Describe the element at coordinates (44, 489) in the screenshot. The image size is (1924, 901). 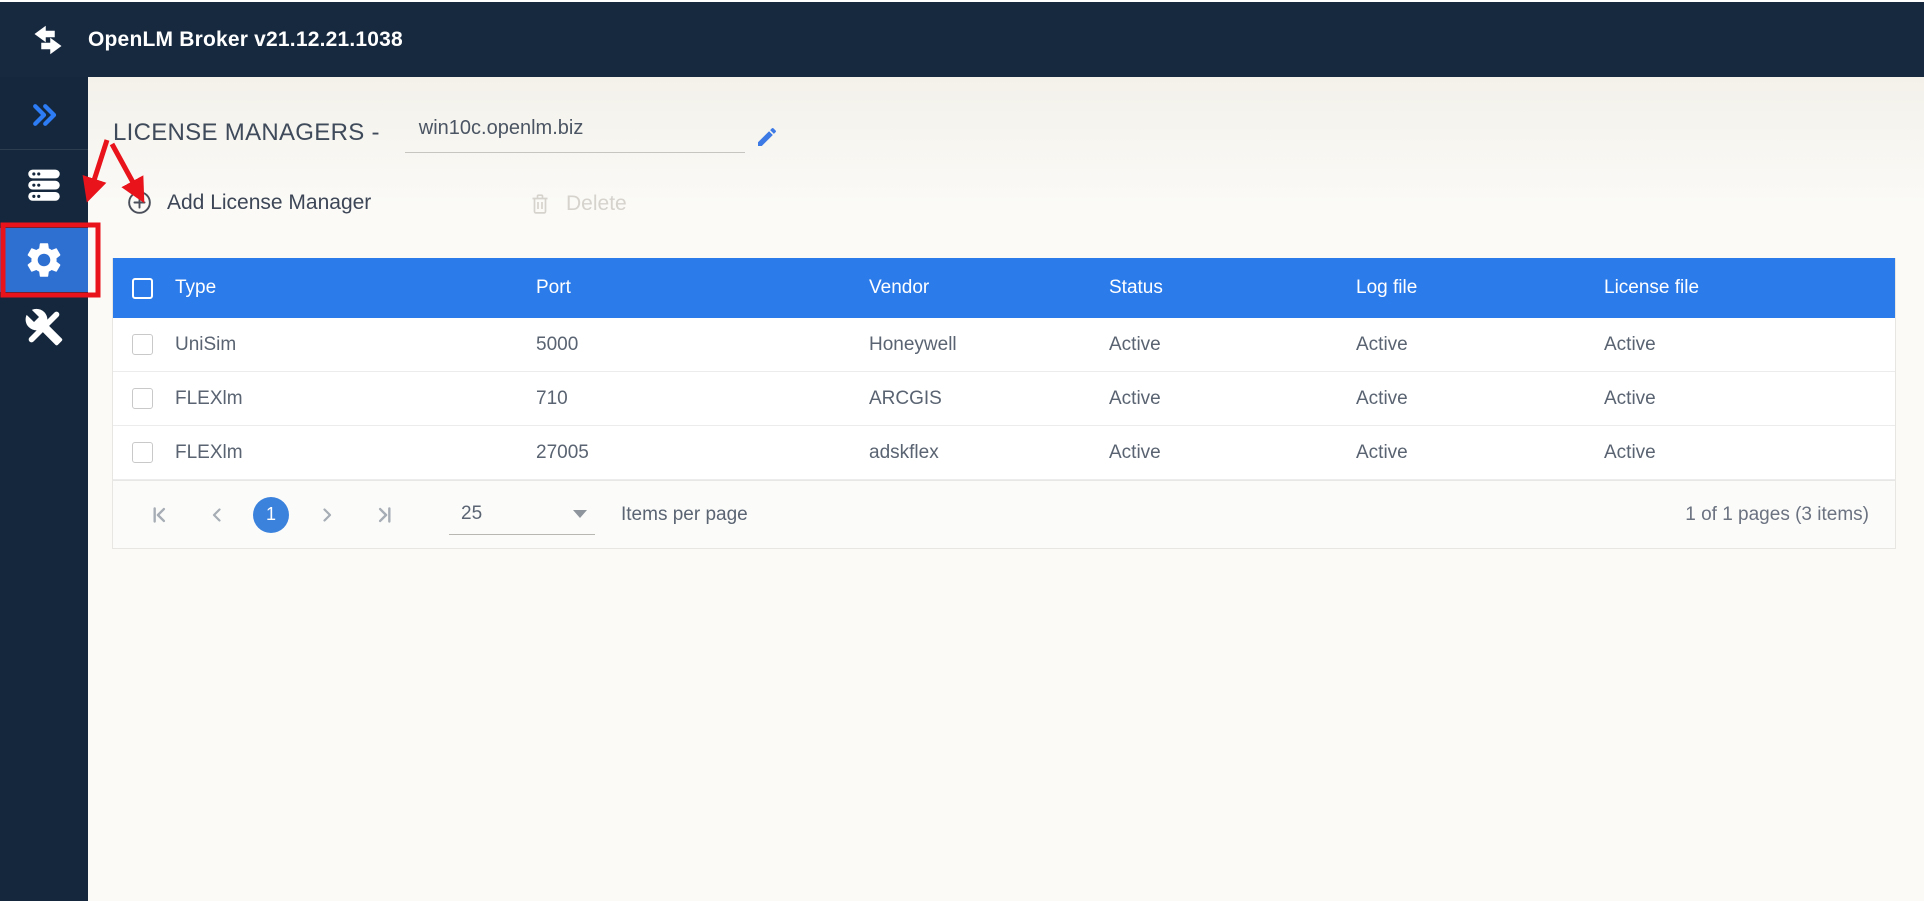
I see `sidebar` at that location.